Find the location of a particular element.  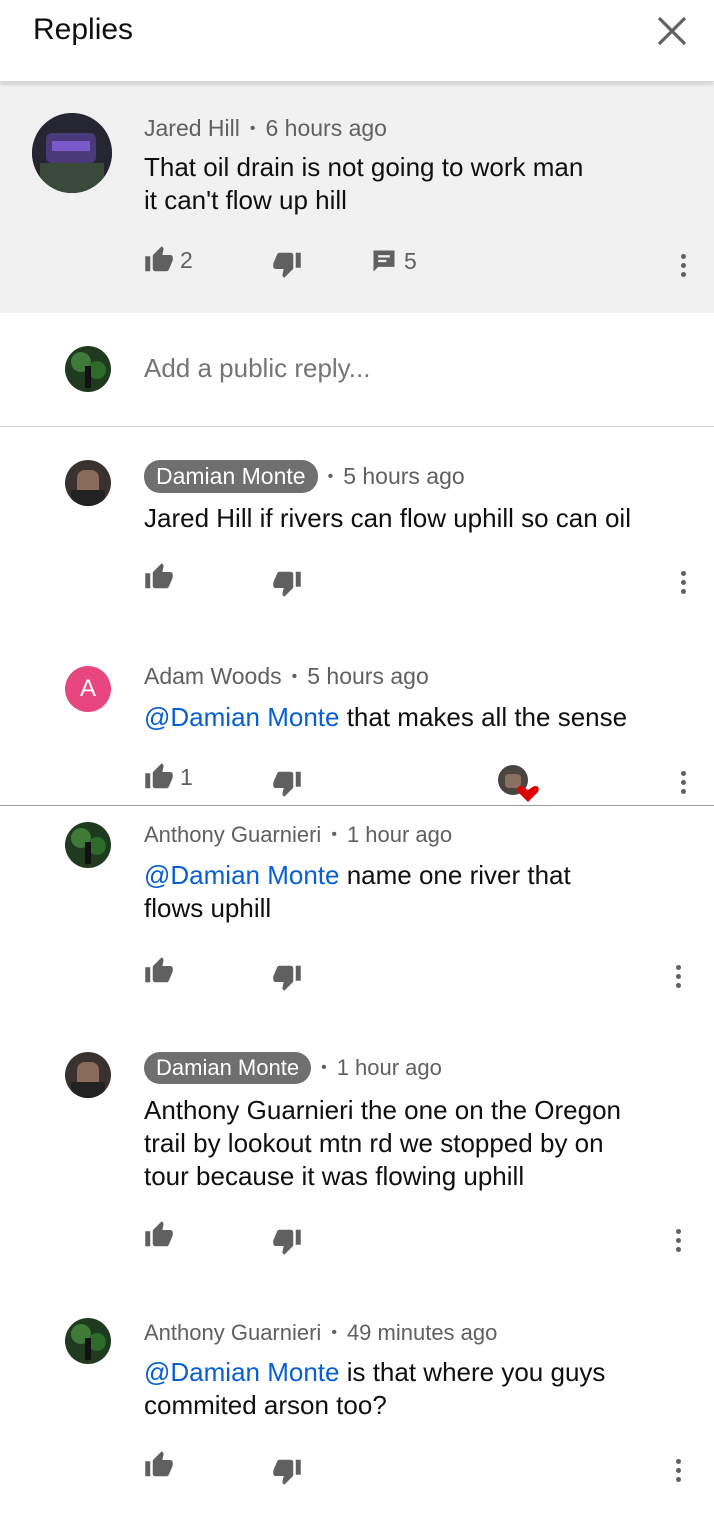

author-name: Jared Hill is located at coordinates (192, 128).